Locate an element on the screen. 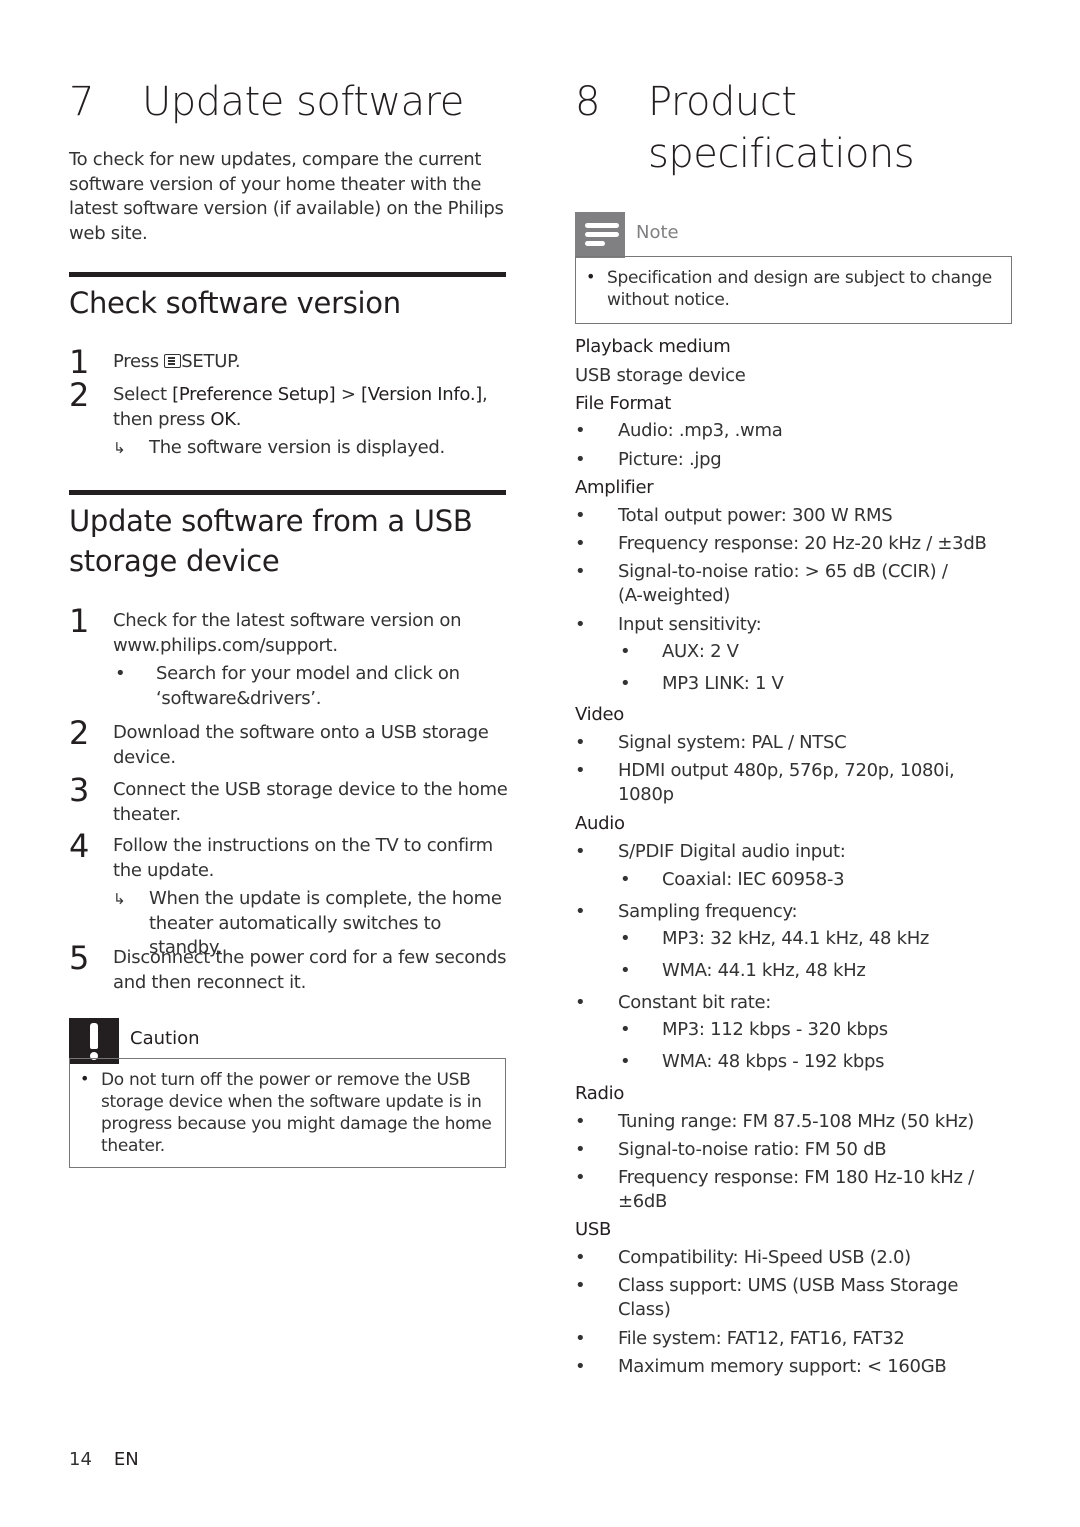  page-number: 14 is located at coordinates (80, 1459).